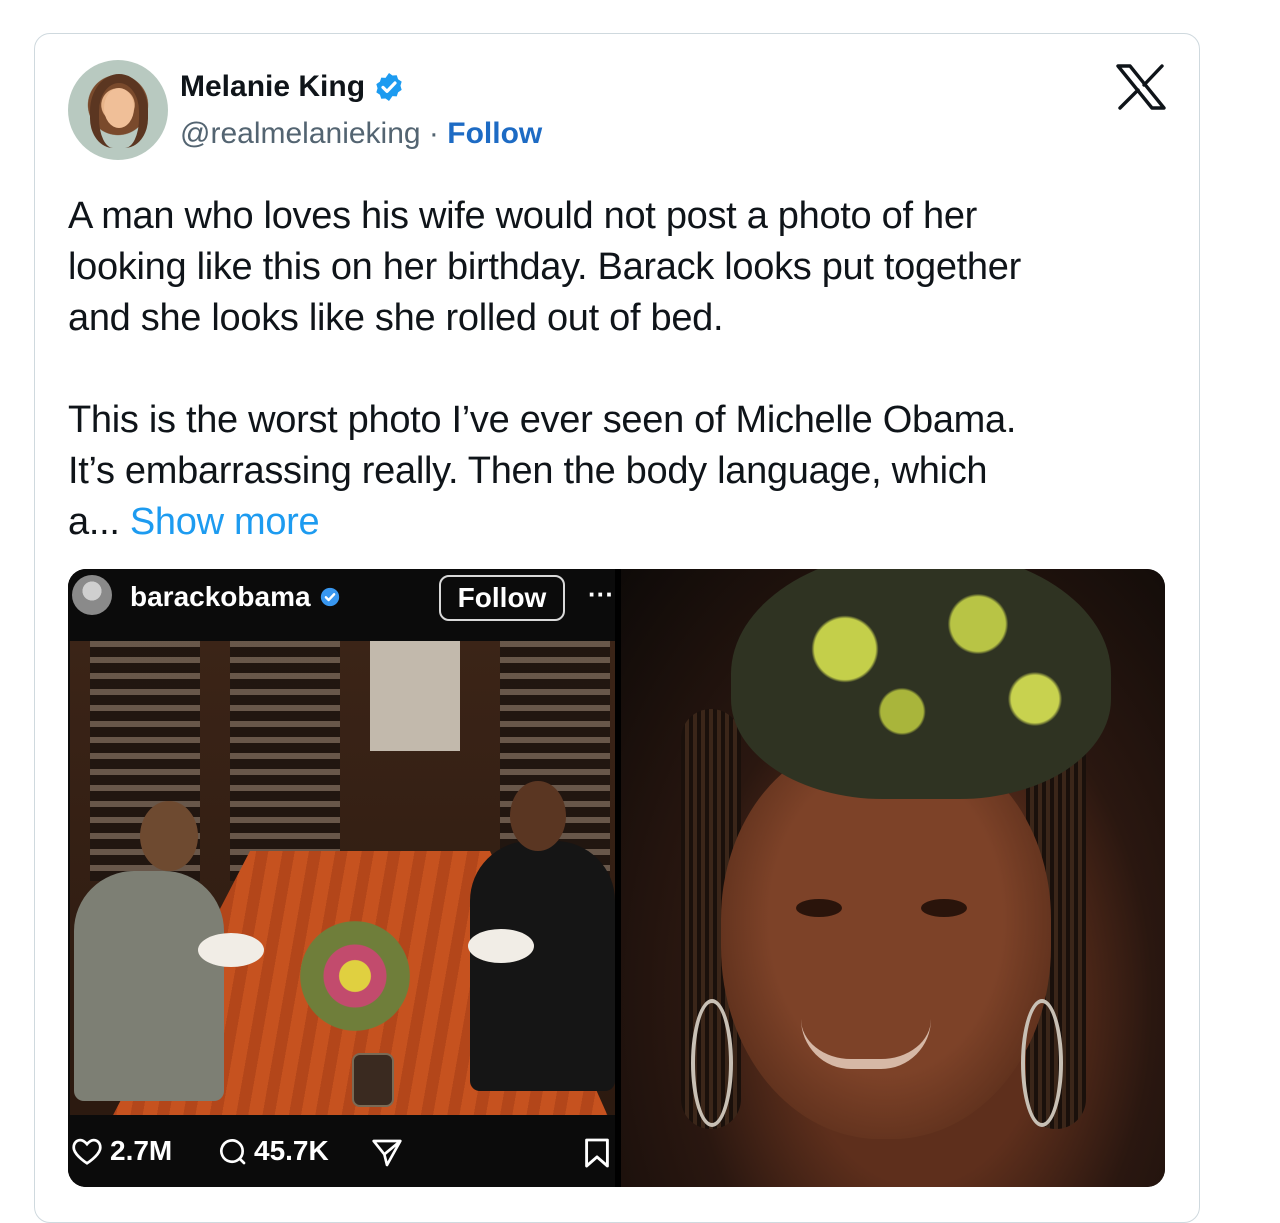 The height and width of the screenshot is (1223, 1280). I want to click on face, so click(886, 939).